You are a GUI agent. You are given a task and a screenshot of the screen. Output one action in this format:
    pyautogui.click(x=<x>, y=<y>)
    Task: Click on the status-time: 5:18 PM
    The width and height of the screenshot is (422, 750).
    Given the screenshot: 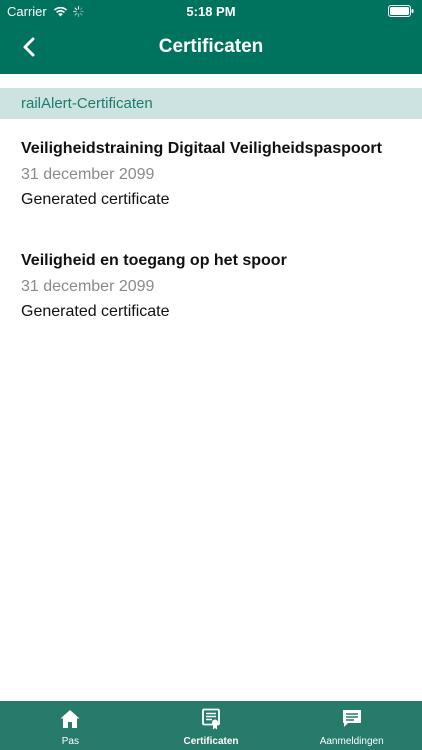 What is the action you would take?
    pyautogui.click(x=211, y=11)
    